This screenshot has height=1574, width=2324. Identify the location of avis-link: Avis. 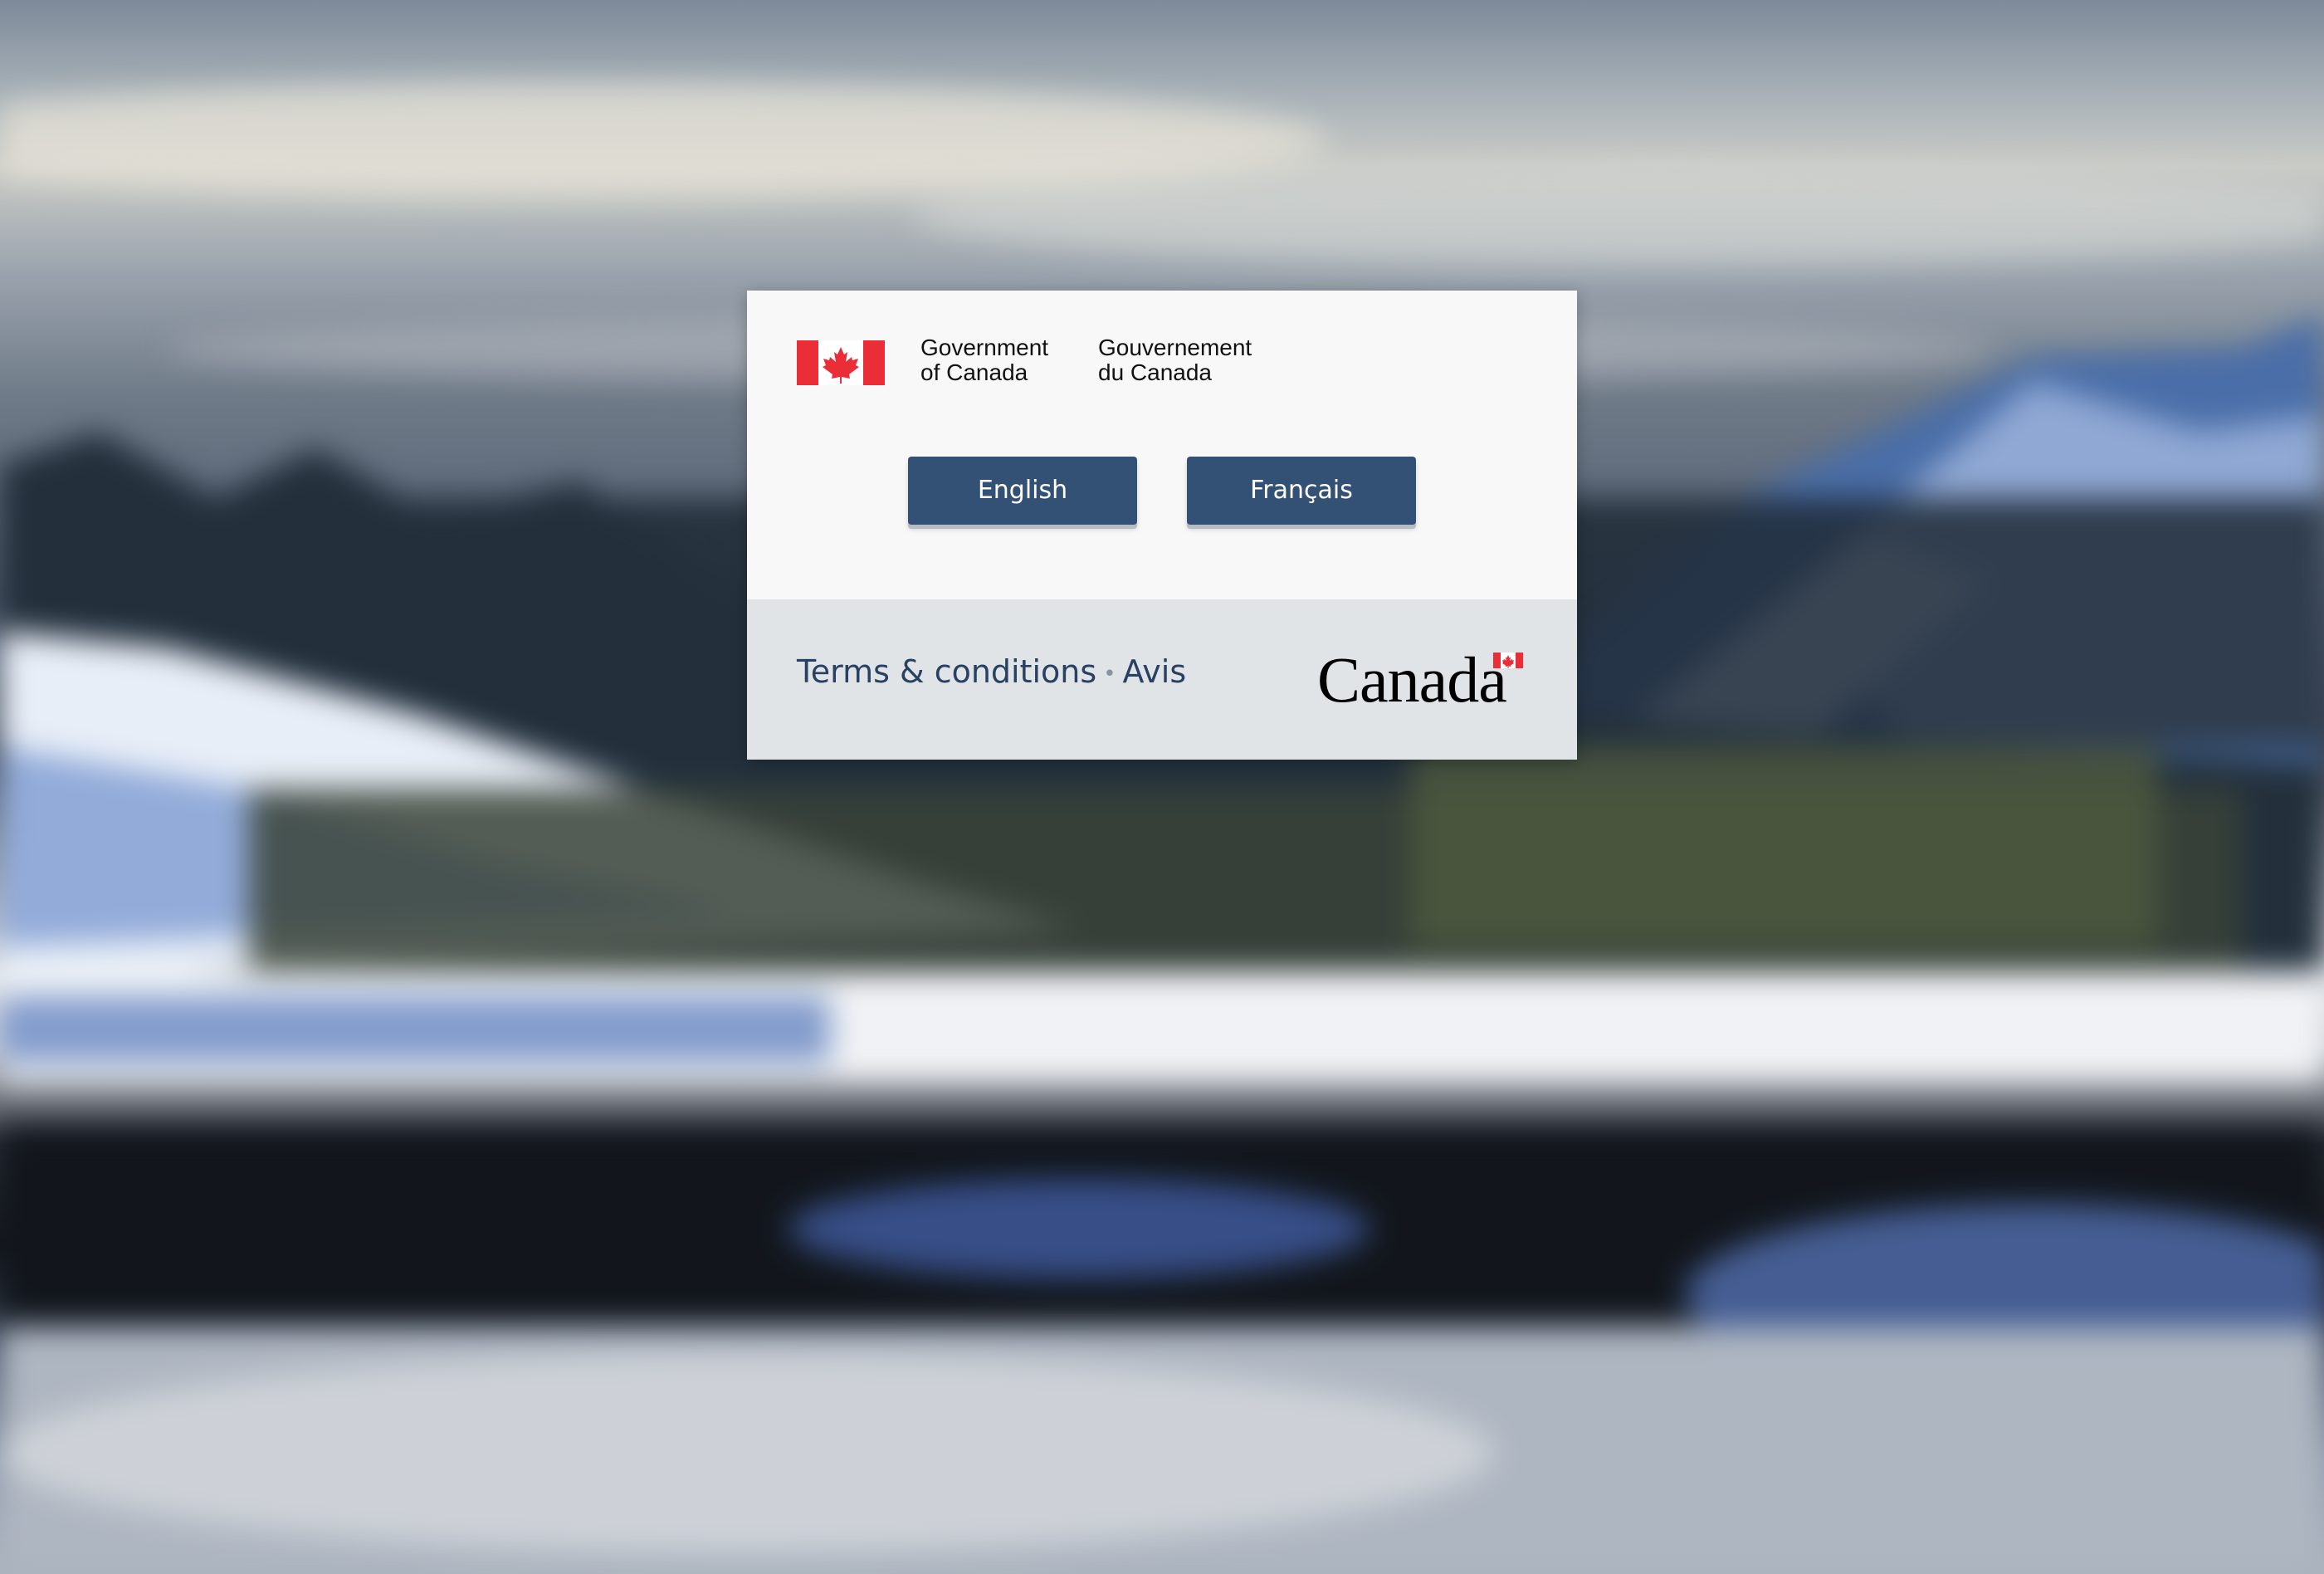
(1155, 671).